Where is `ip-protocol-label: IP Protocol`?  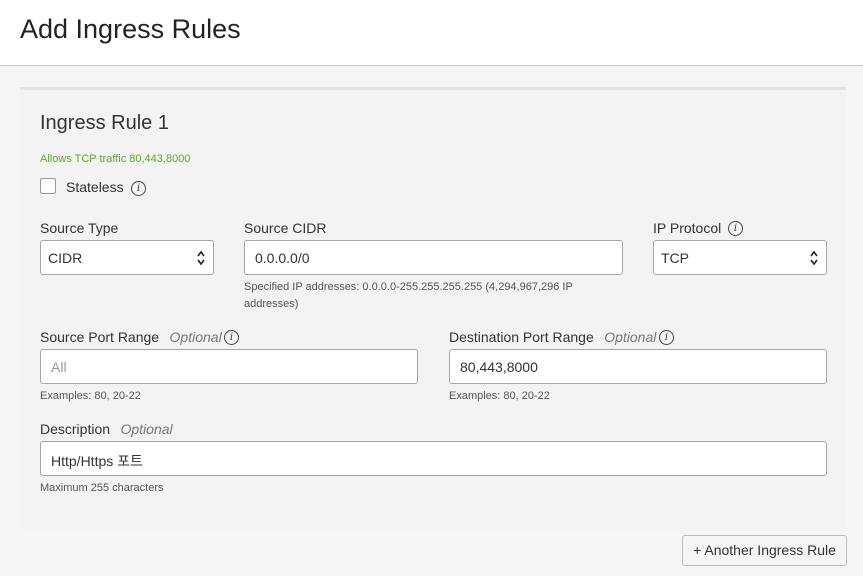 ip-protocol-label: IP Protocol is located at coordinates (687, 228).